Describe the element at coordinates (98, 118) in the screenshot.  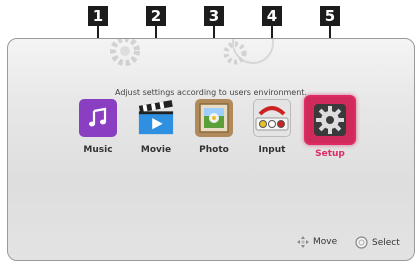
I see `music-note-icon` at that location.